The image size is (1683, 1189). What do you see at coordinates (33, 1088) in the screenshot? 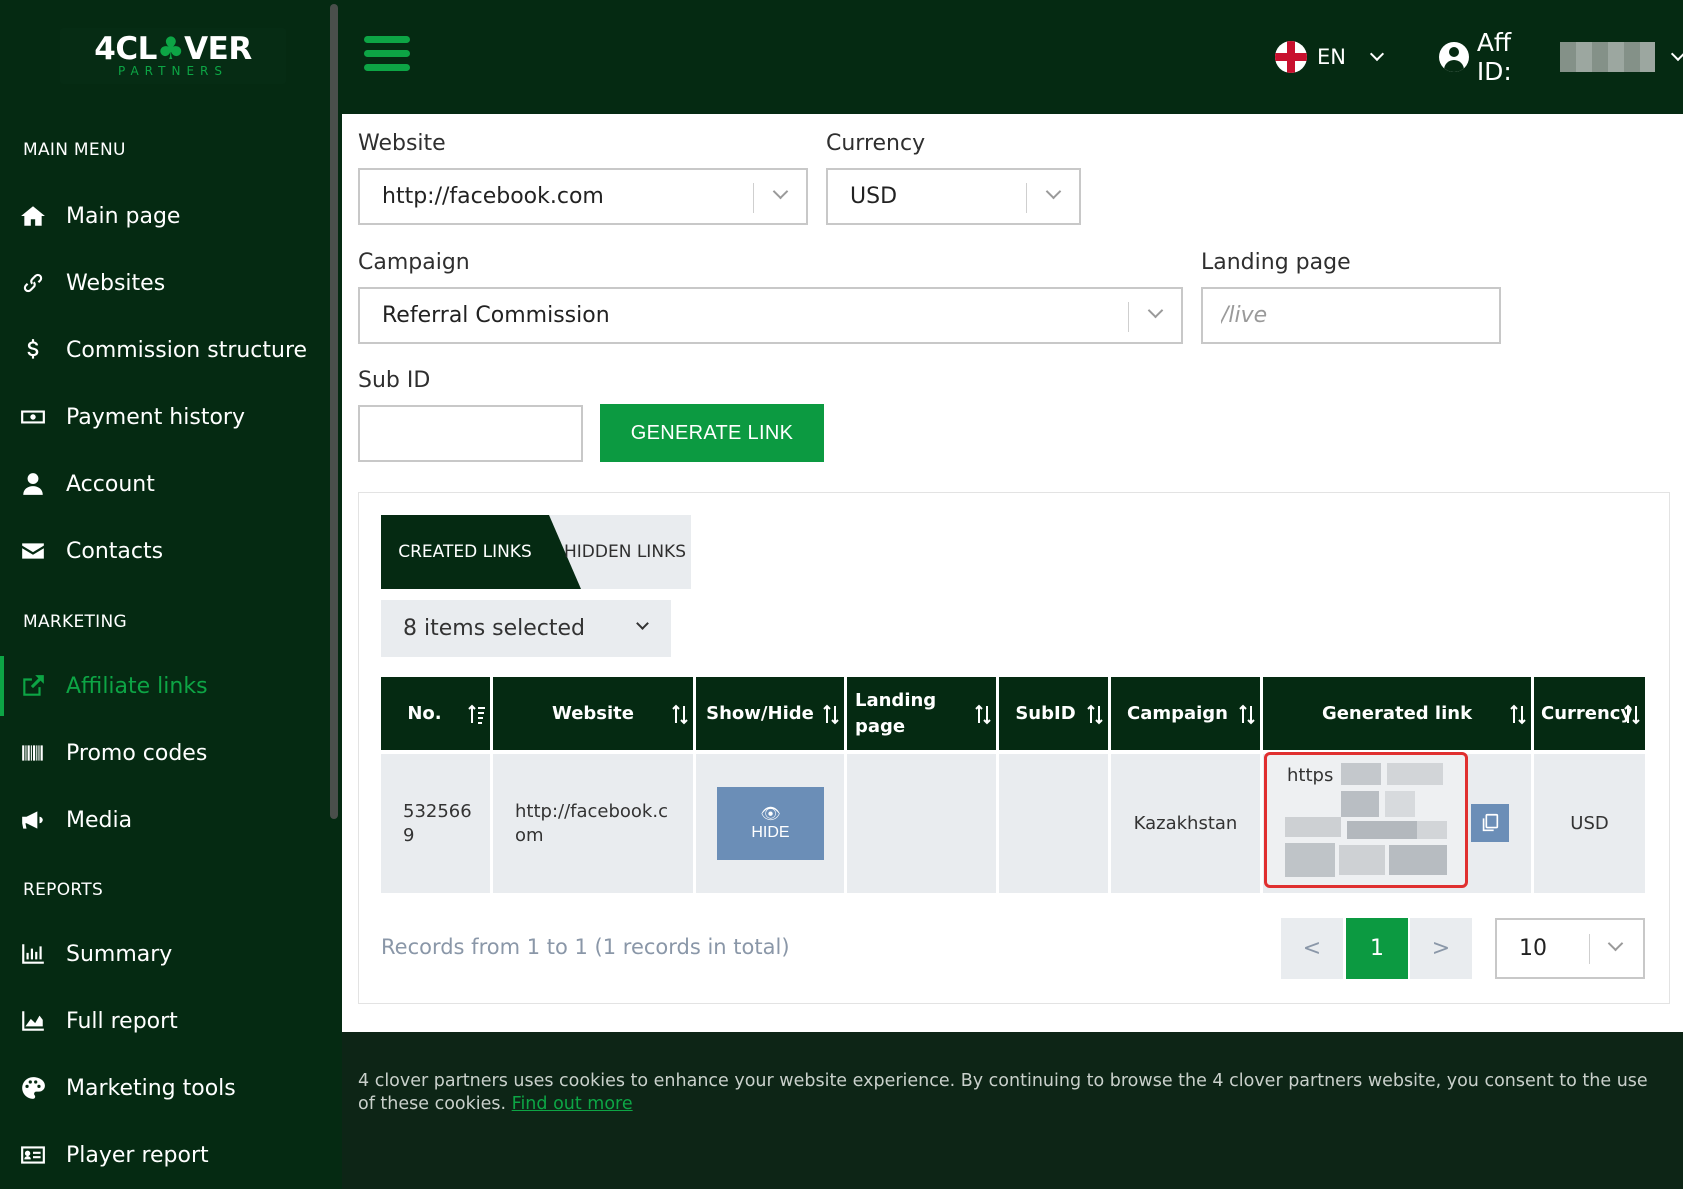
I see `palette-icon` at bounding box center [33, 1088].